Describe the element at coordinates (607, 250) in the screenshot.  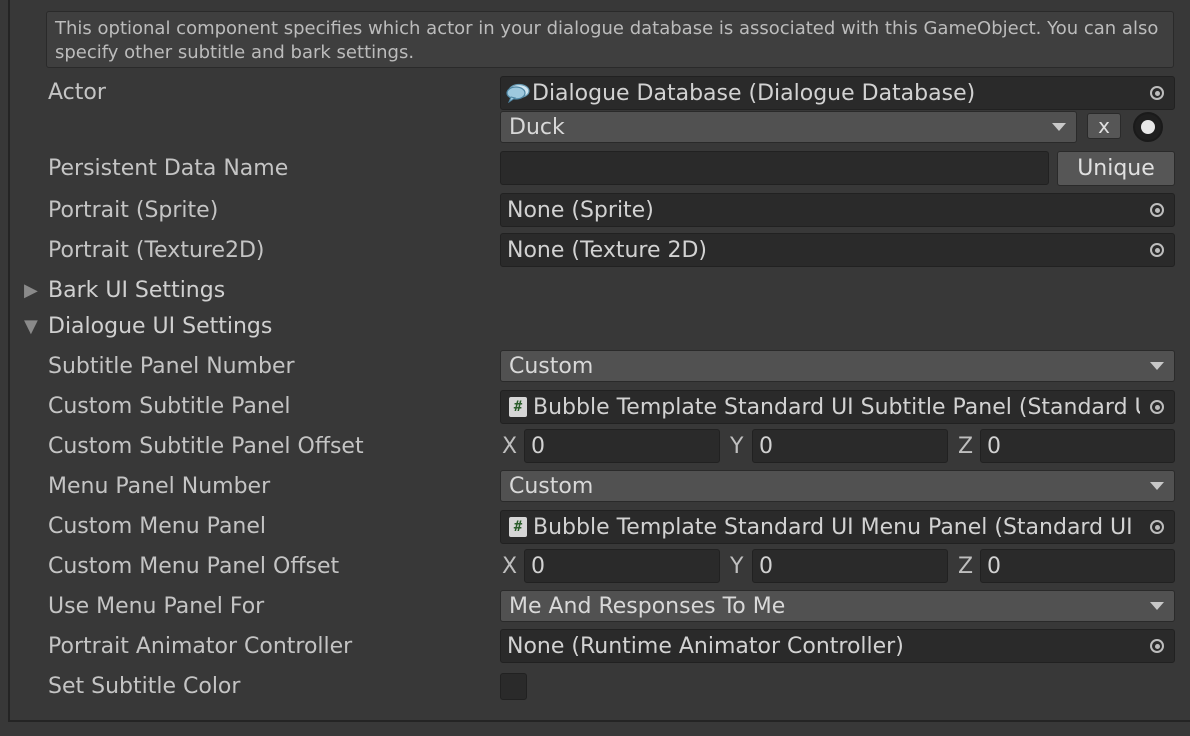
I see `portrait-texture-value: None (Texture 2D)` at that location.